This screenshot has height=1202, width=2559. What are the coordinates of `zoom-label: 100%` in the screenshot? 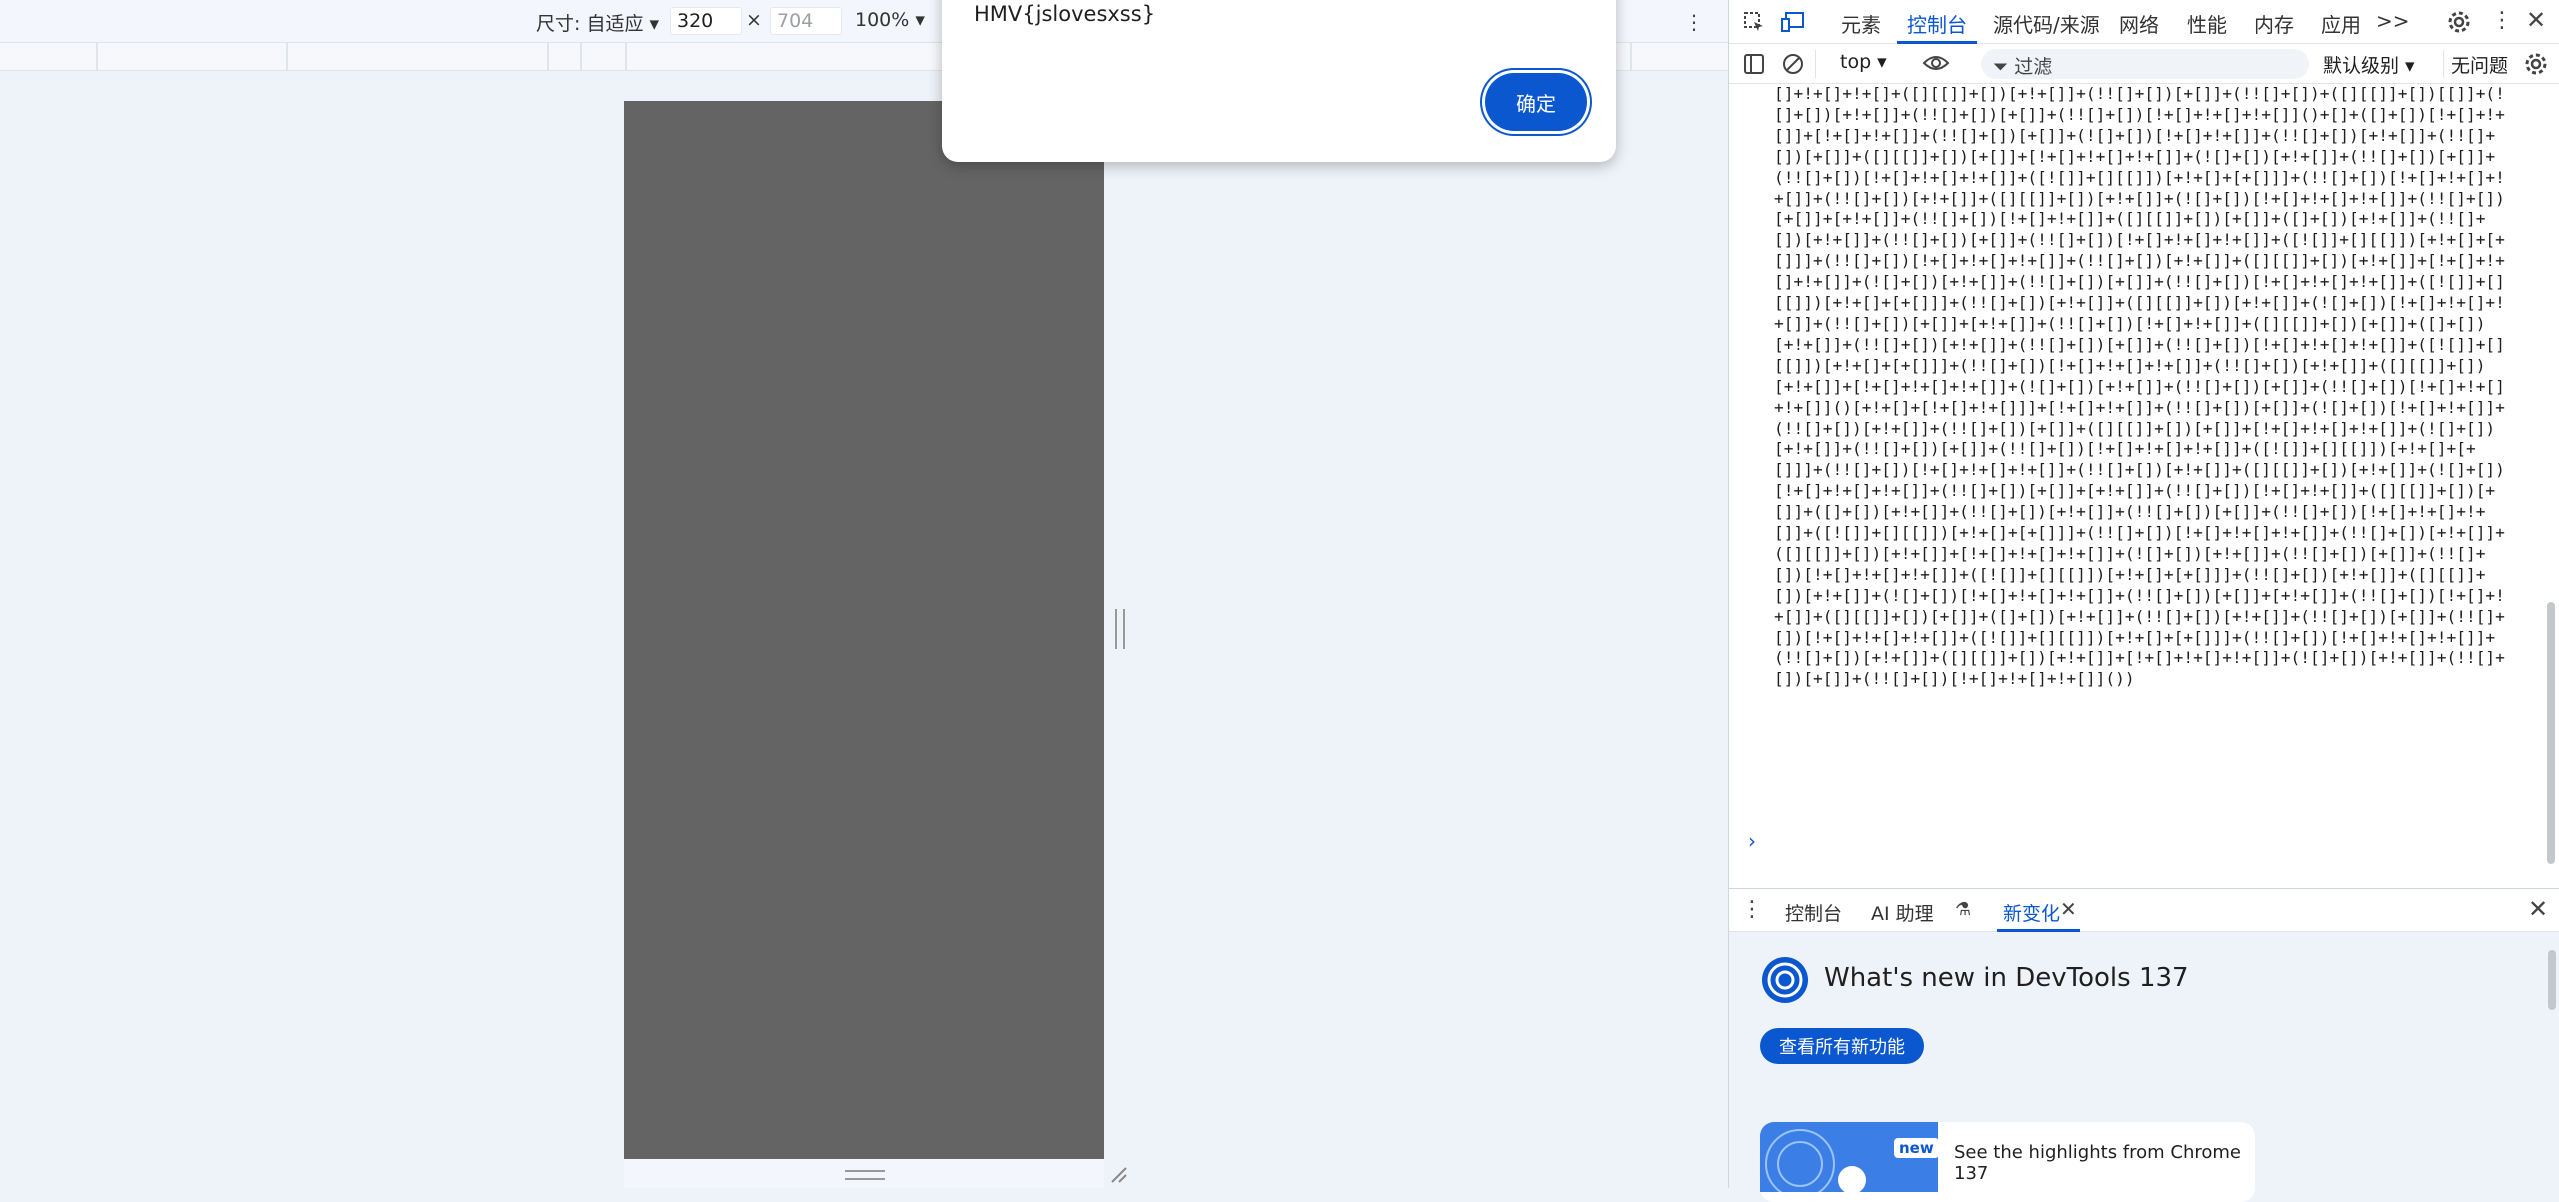 It's located at (882, 20).